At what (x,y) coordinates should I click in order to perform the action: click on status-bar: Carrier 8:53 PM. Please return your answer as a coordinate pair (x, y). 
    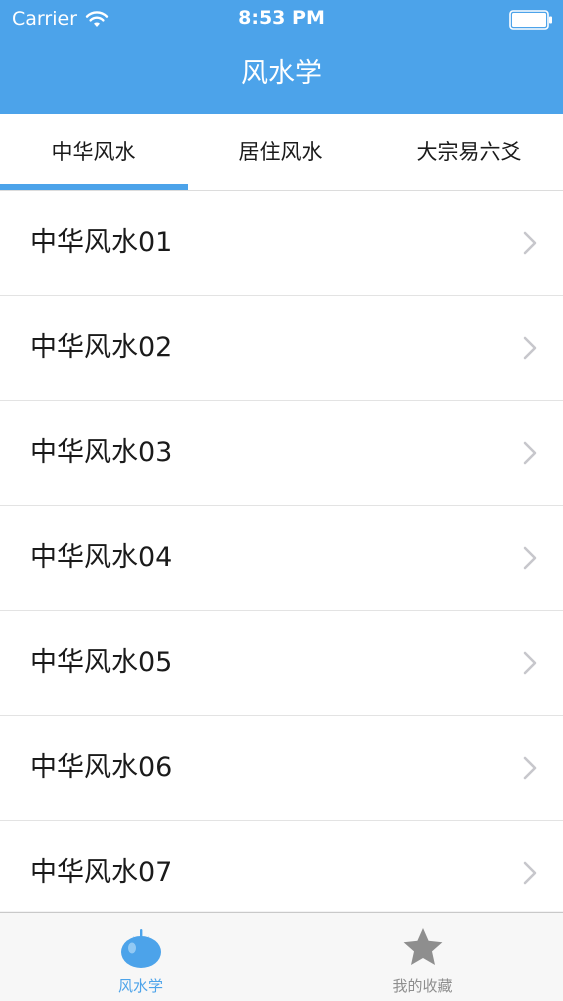
    Looking at the image, I should click on (281, 20).